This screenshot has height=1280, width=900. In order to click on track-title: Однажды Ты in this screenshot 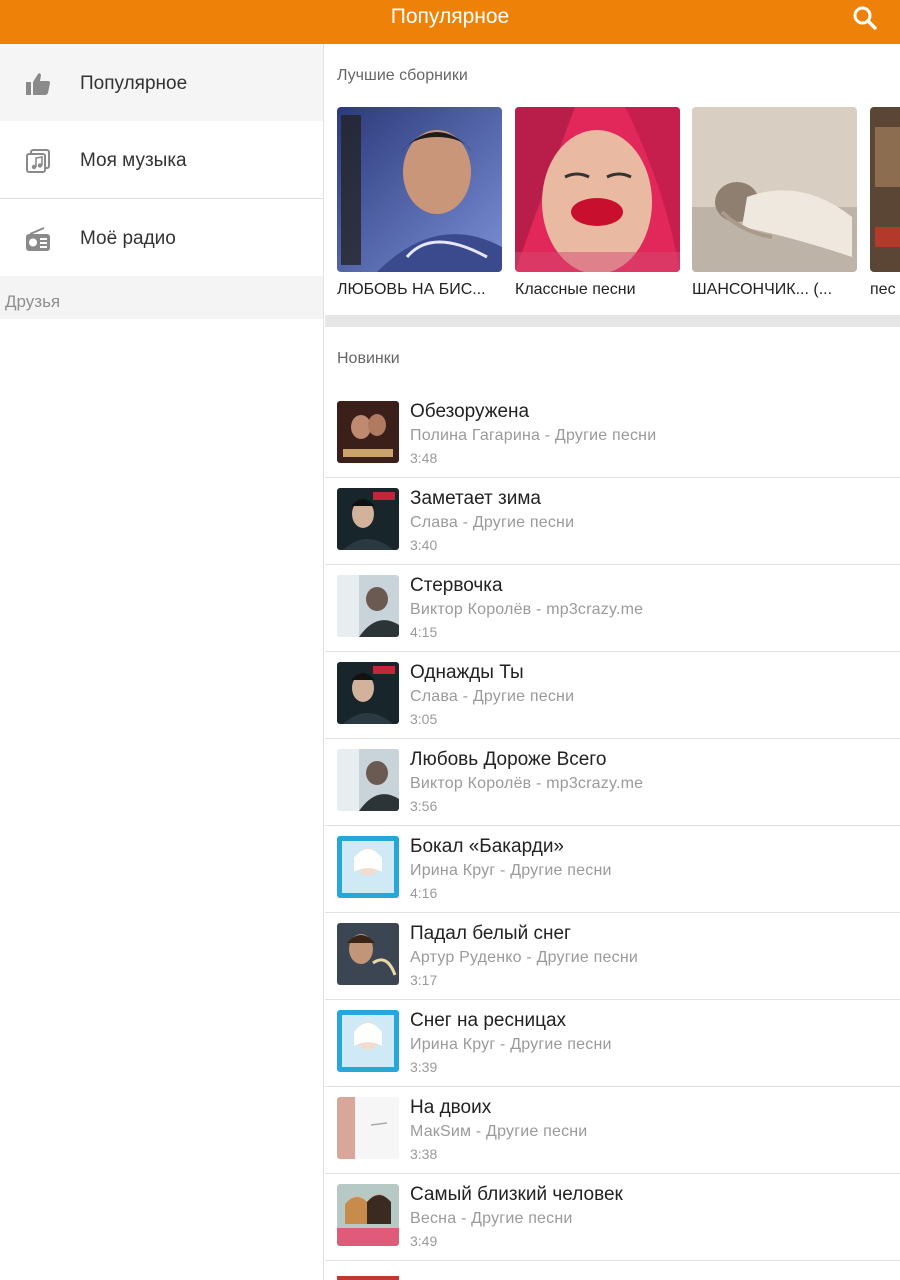, I will do `click(467, 672)`.